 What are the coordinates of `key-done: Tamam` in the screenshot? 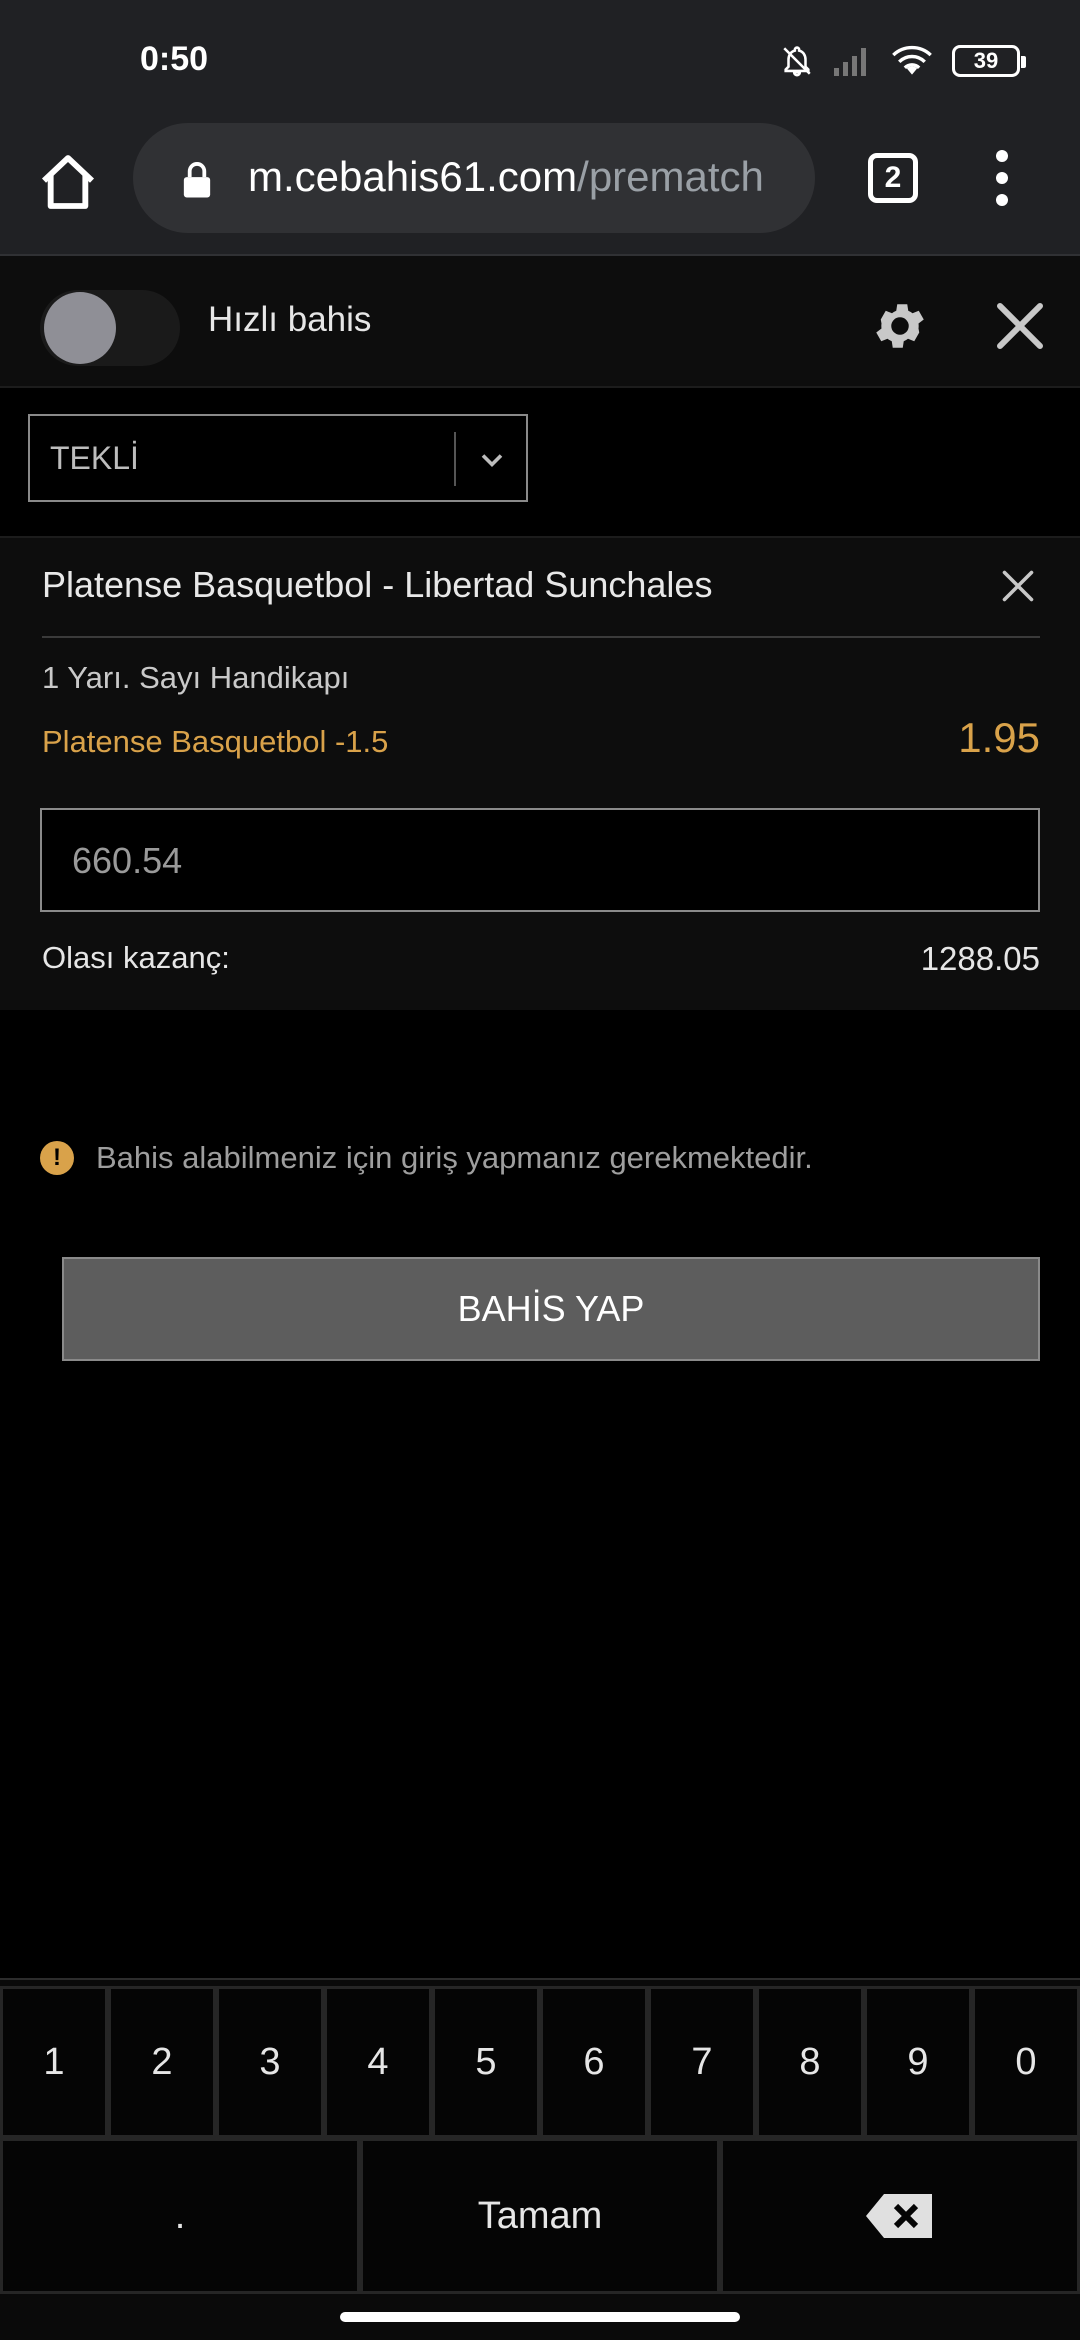 It's located at (540, 2216).